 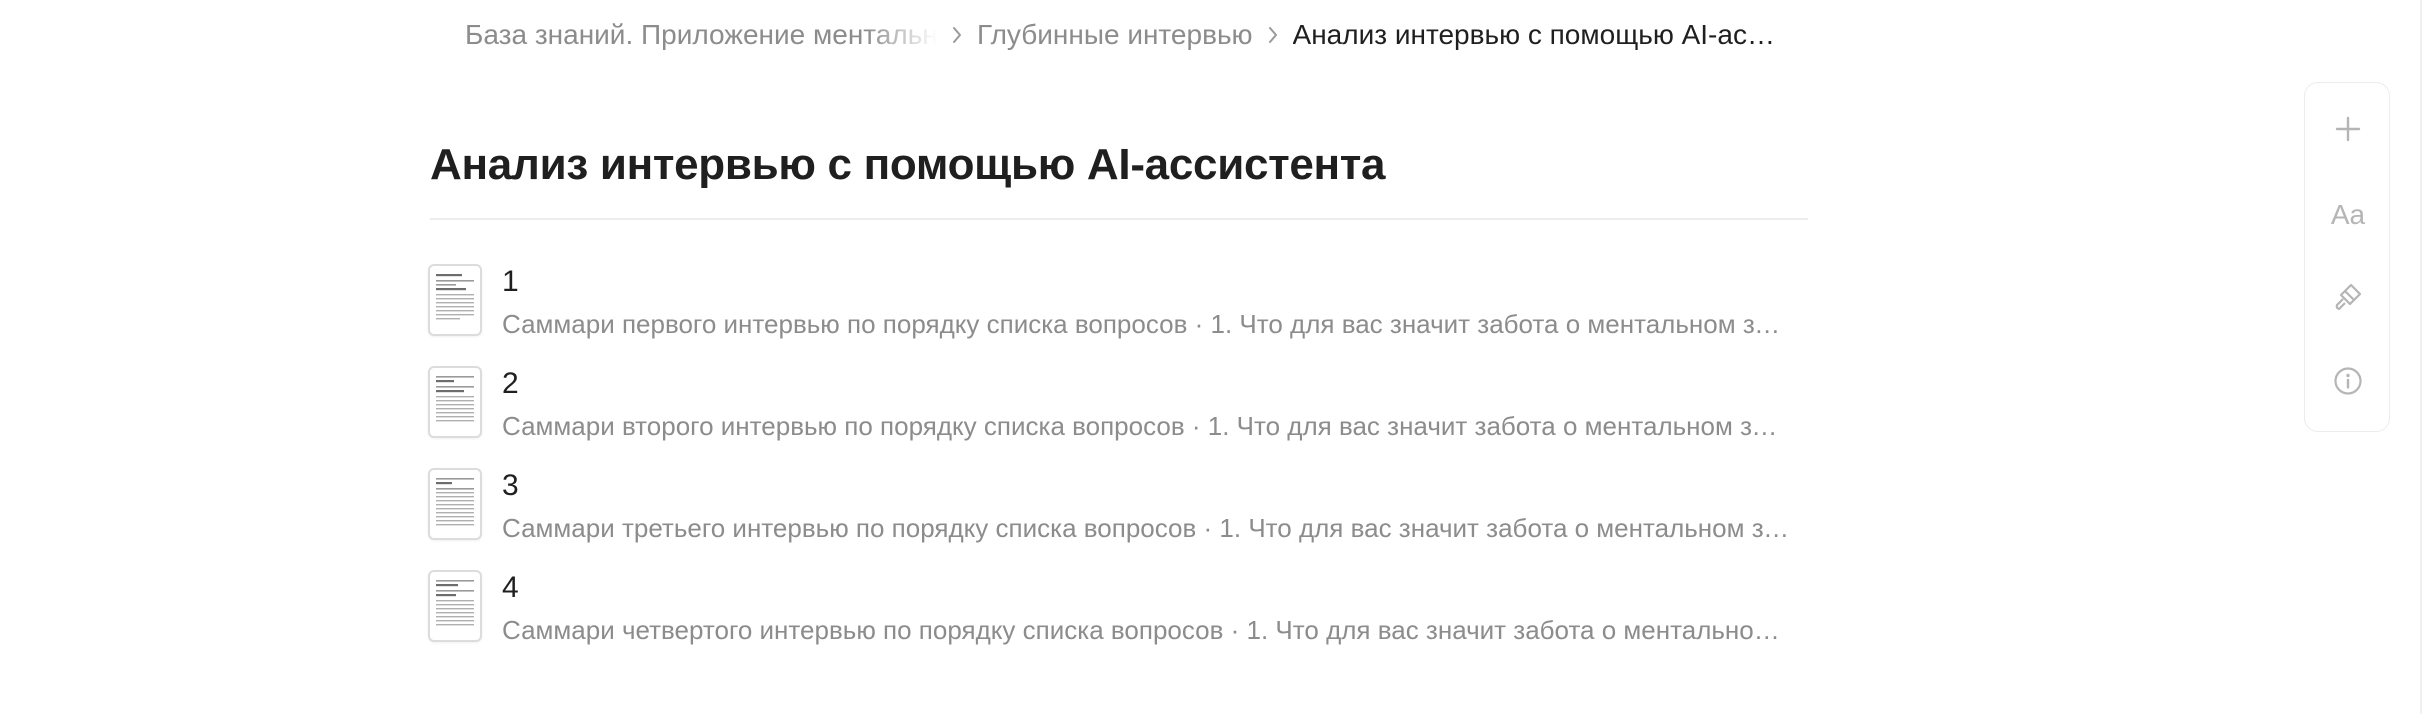 What do you see at coordinates (510, 383) in the screenshot?
I see `document-title: 2` at bounding box center [510, 383].